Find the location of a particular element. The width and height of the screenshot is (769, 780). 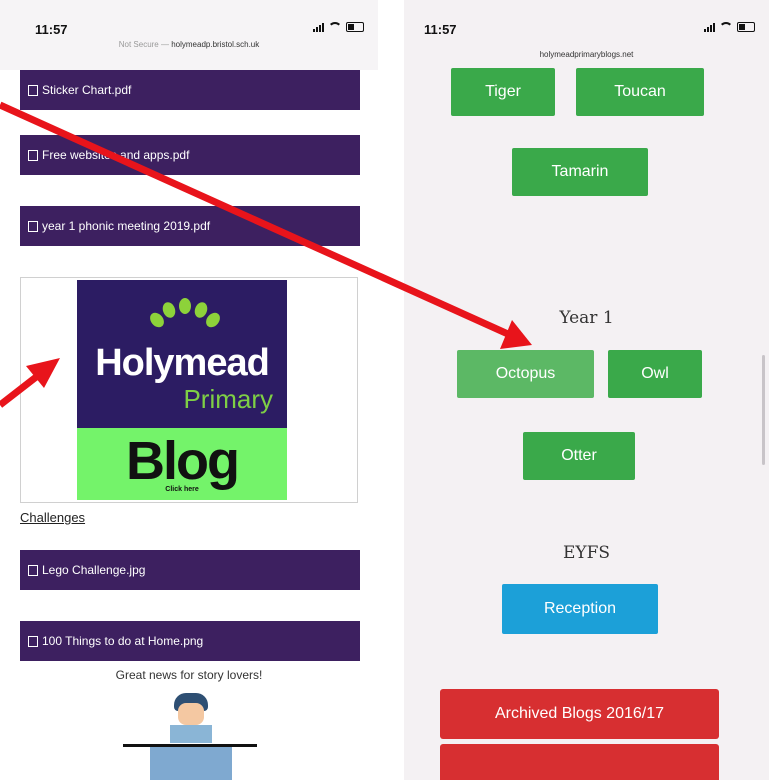

file-link-lego-challenge: Lego Challenge.jpg is located at coordinates (190, 570).